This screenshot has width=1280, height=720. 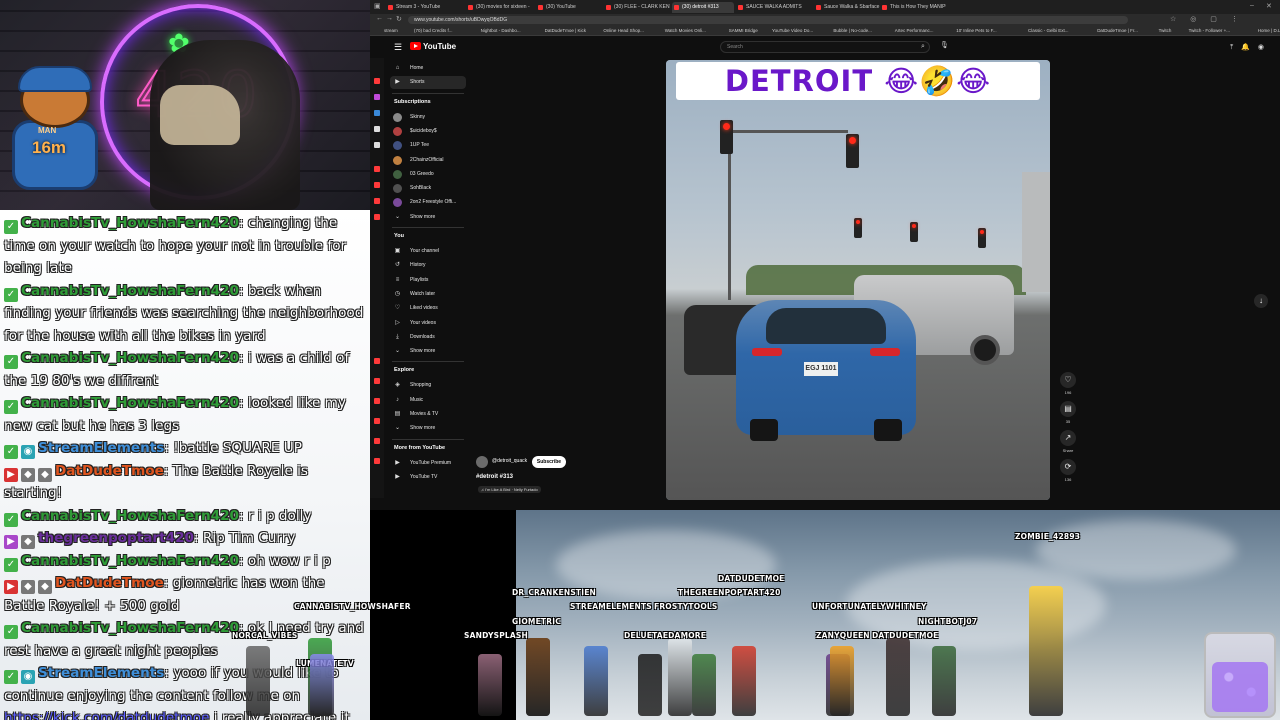 What do you see at coordinates (428, 463) in the screenshot?
I see `more-item: ▶ YouTube Premium` at bounding box center [428, 463].